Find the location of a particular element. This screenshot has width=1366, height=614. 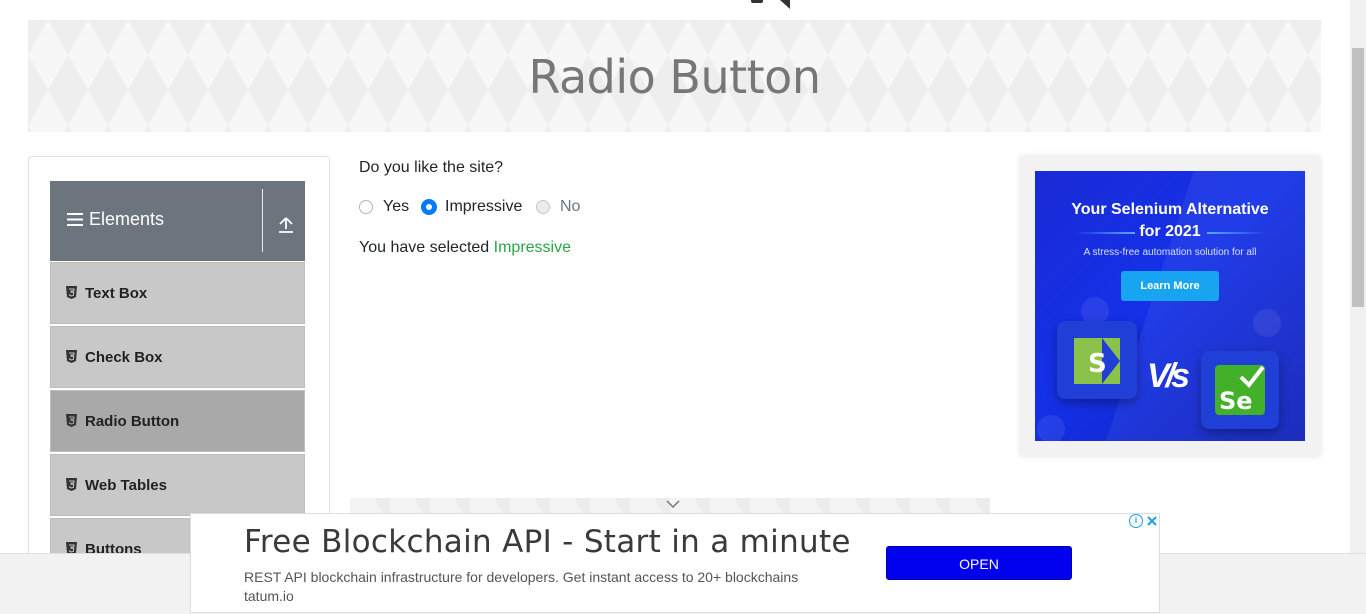

sidebar-item-label: Web Tables is located at coordinates (126, 485).